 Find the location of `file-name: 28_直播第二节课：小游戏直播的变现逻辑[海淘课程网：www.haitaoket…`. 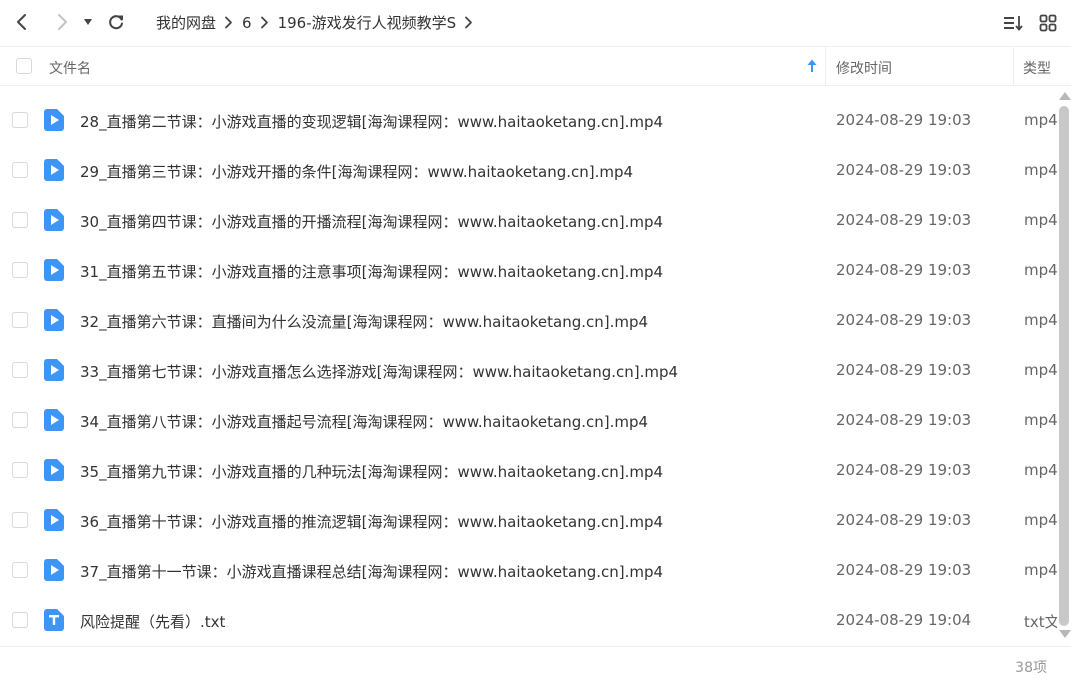

file-name: 28_直播第二节课：小游戏直播的变现逻辑[海淘课程网：www.haitaoket… is located at coordinates (371, 121).